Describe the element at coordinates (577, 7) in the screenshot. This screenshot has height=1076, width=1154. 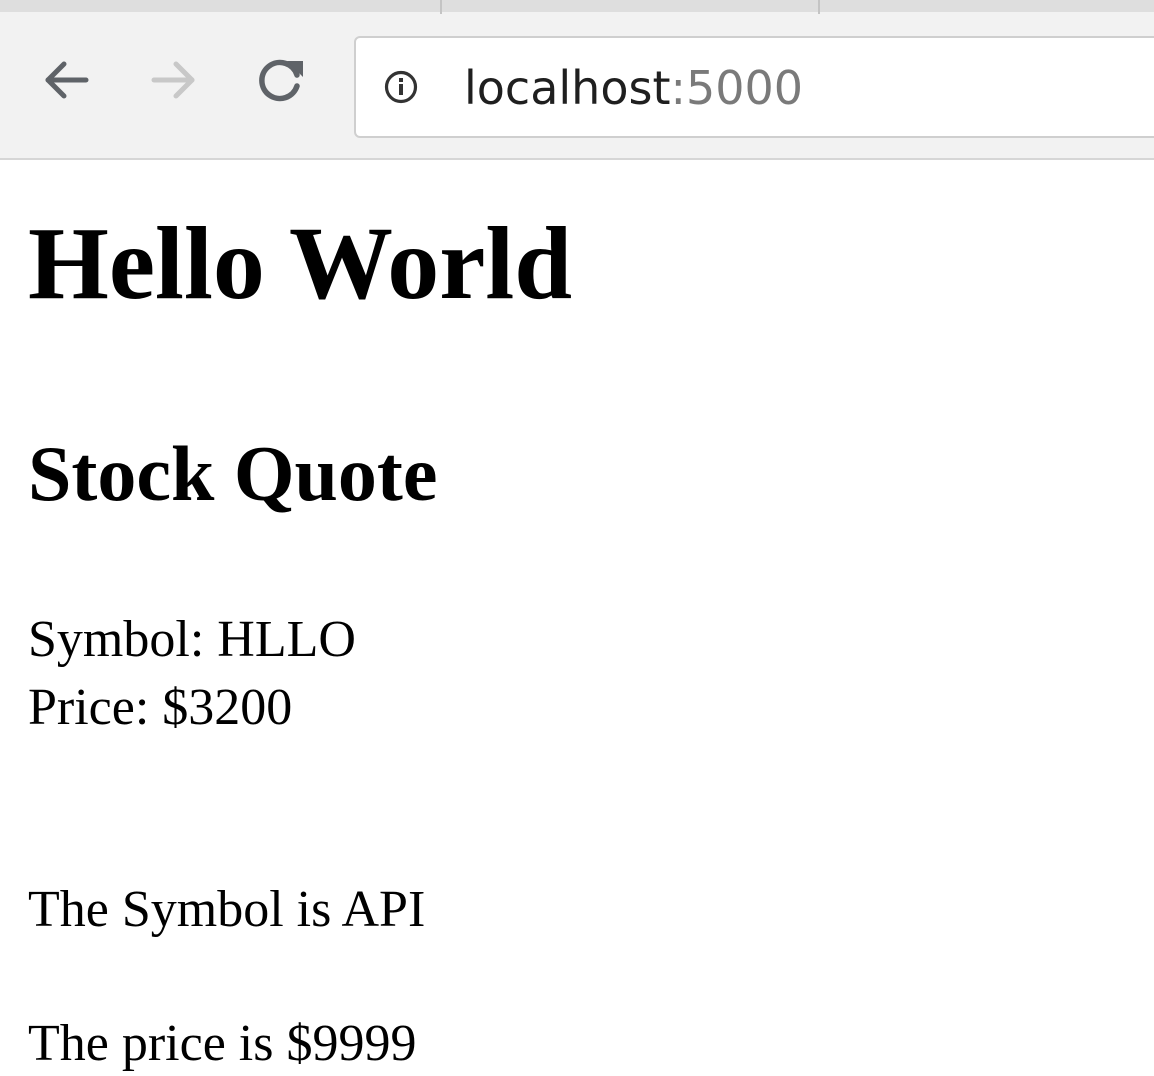
I see `tab-strip` at that location.